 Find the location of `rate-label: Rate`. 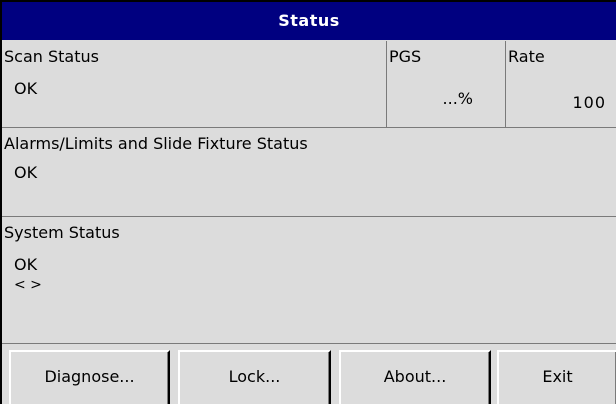

rate-label: Rate is located at coordinates (526, 56).